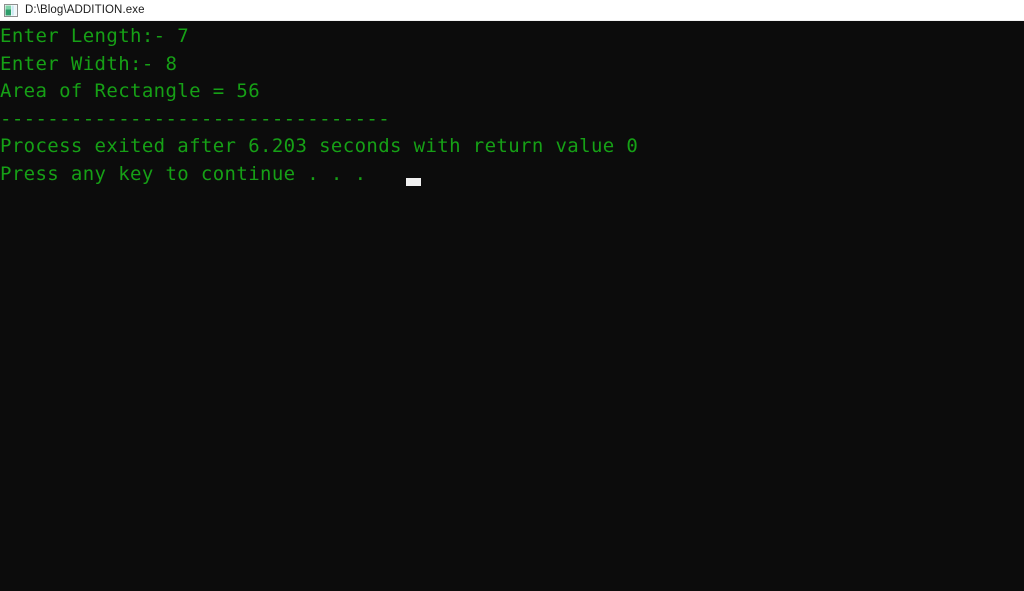  Describe the element at coordinates (413, 182) in the screenshot. I see `text-cursor` at that location.